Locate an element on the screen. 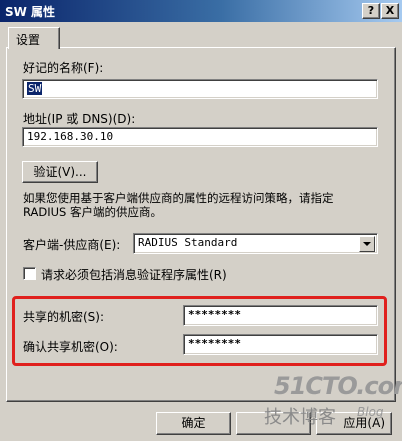 This screenshot has width=402, height=441. friendly-name-label: 好记的名称(F): is located at coordinates (63, 68).